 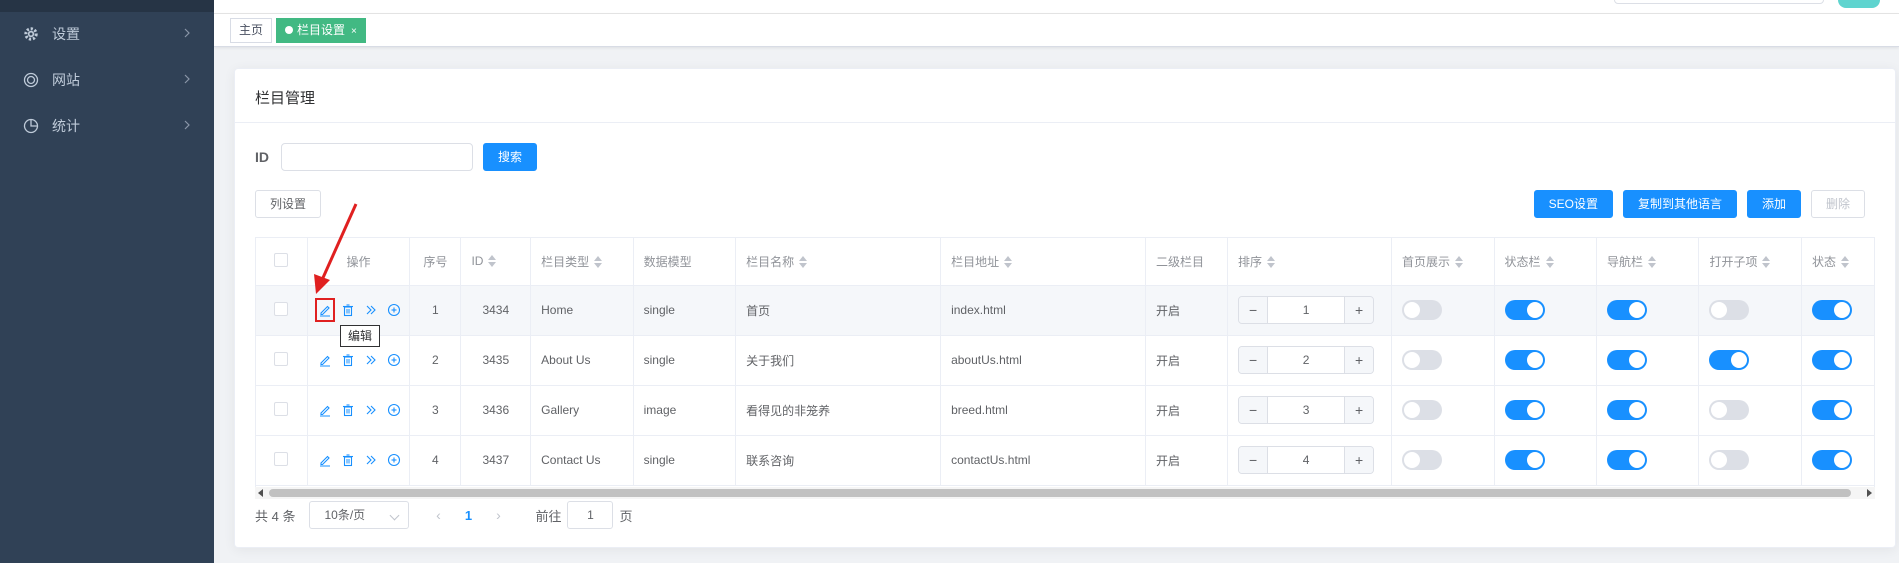 What do you see at coordinates (1043, 262) in the screenshot?
I see `header-url: 栏目地址` at bounding box center [1043, 262].